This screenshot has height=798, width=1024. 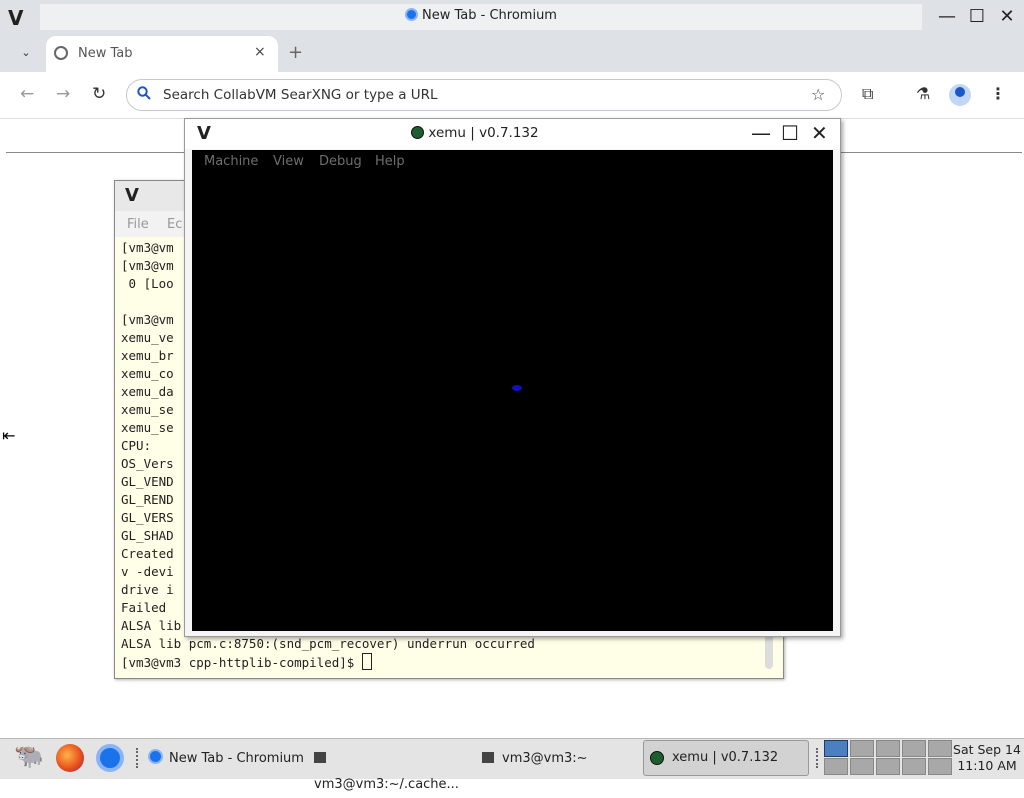 What do you see at coordinates (288, 161) in the screenshot?
I see `menu-view: View` at bounding box center [288, 161].